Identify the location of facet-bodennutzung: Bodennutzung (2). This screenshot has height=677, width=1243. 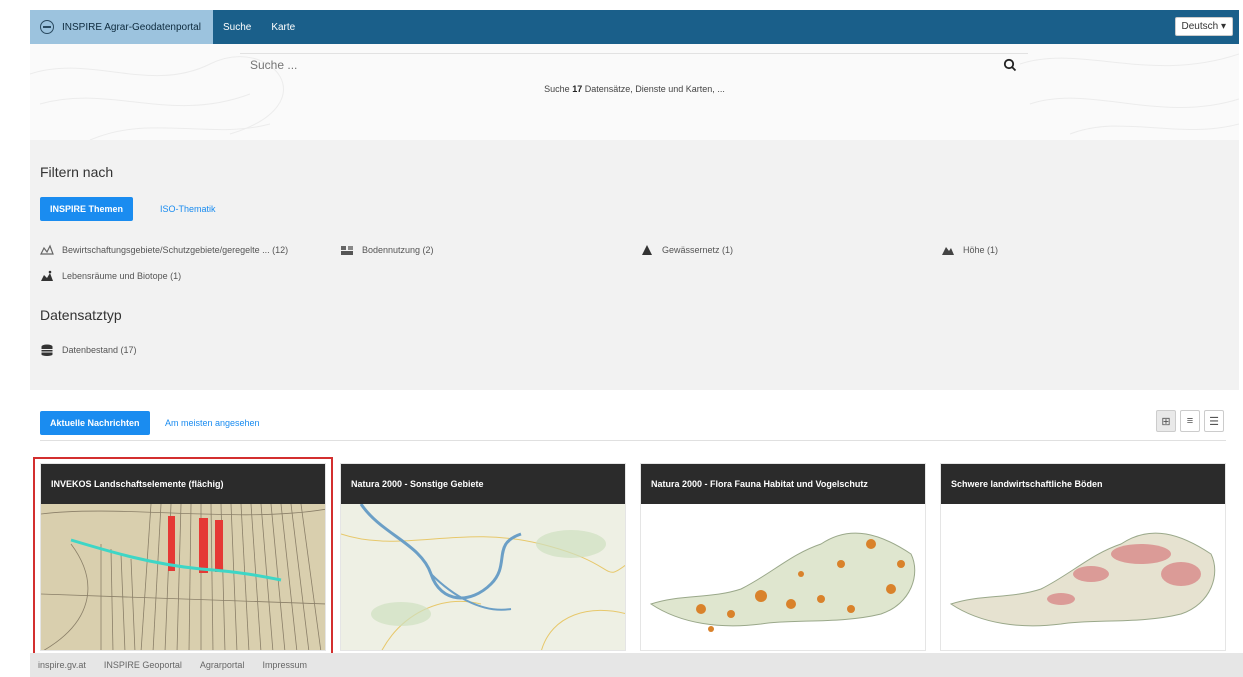
(387, 250).